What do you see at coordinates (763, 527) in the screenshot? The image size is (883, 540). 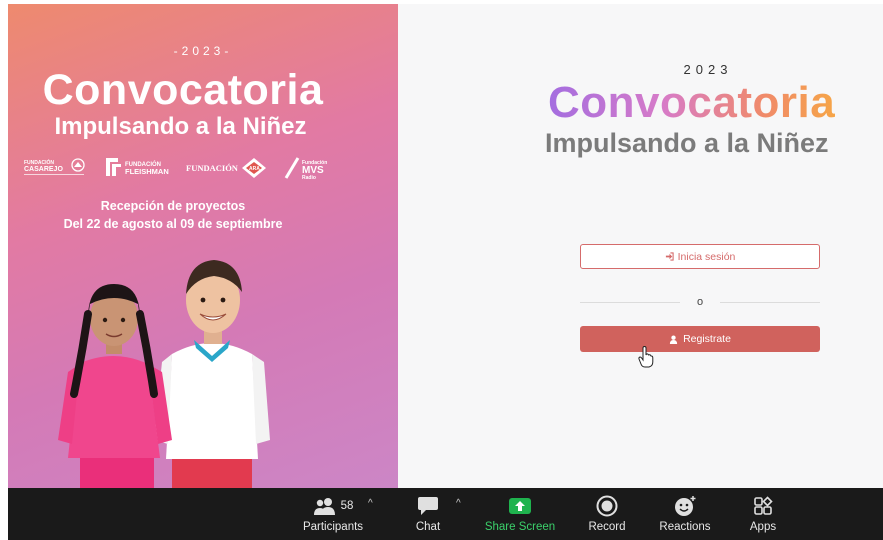 I see `apps-label: Apps` at bounding box center [763, 527].